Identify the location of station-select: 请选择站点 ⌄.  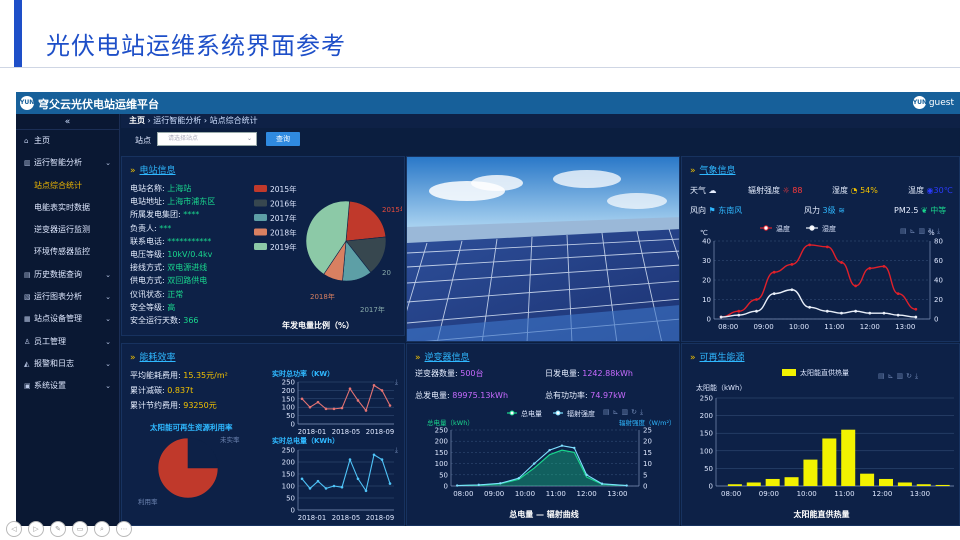
(207, 139).